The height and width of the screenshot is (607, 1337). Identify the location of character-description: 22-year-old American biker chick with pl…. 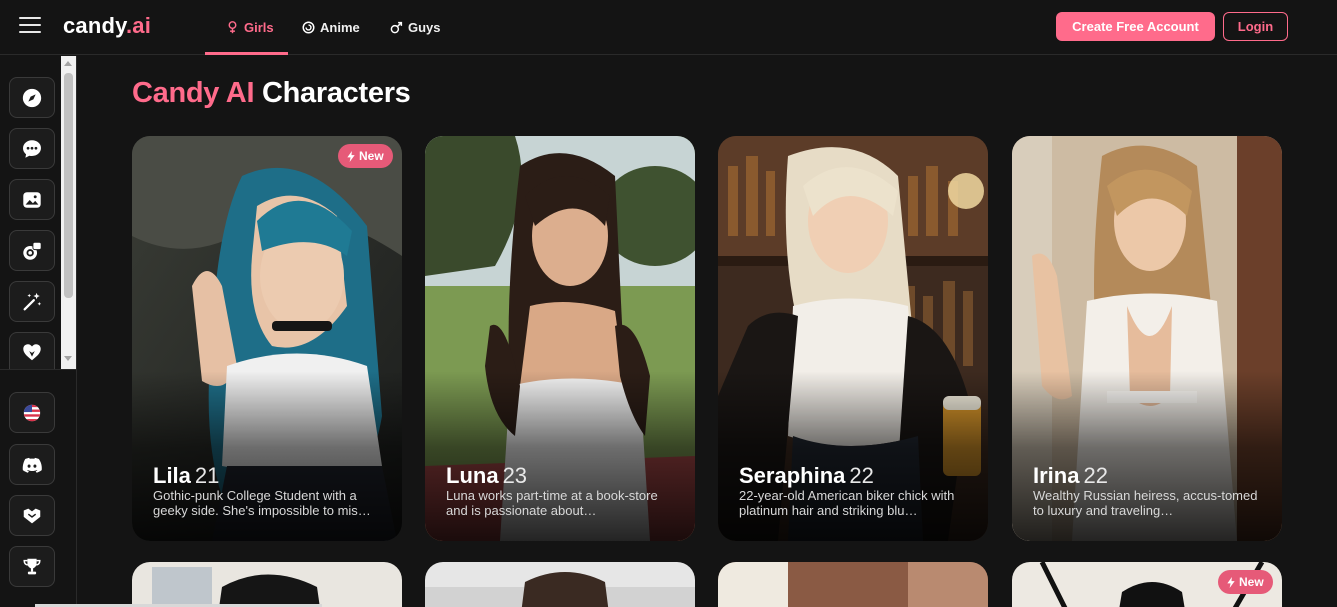
(847, 503).